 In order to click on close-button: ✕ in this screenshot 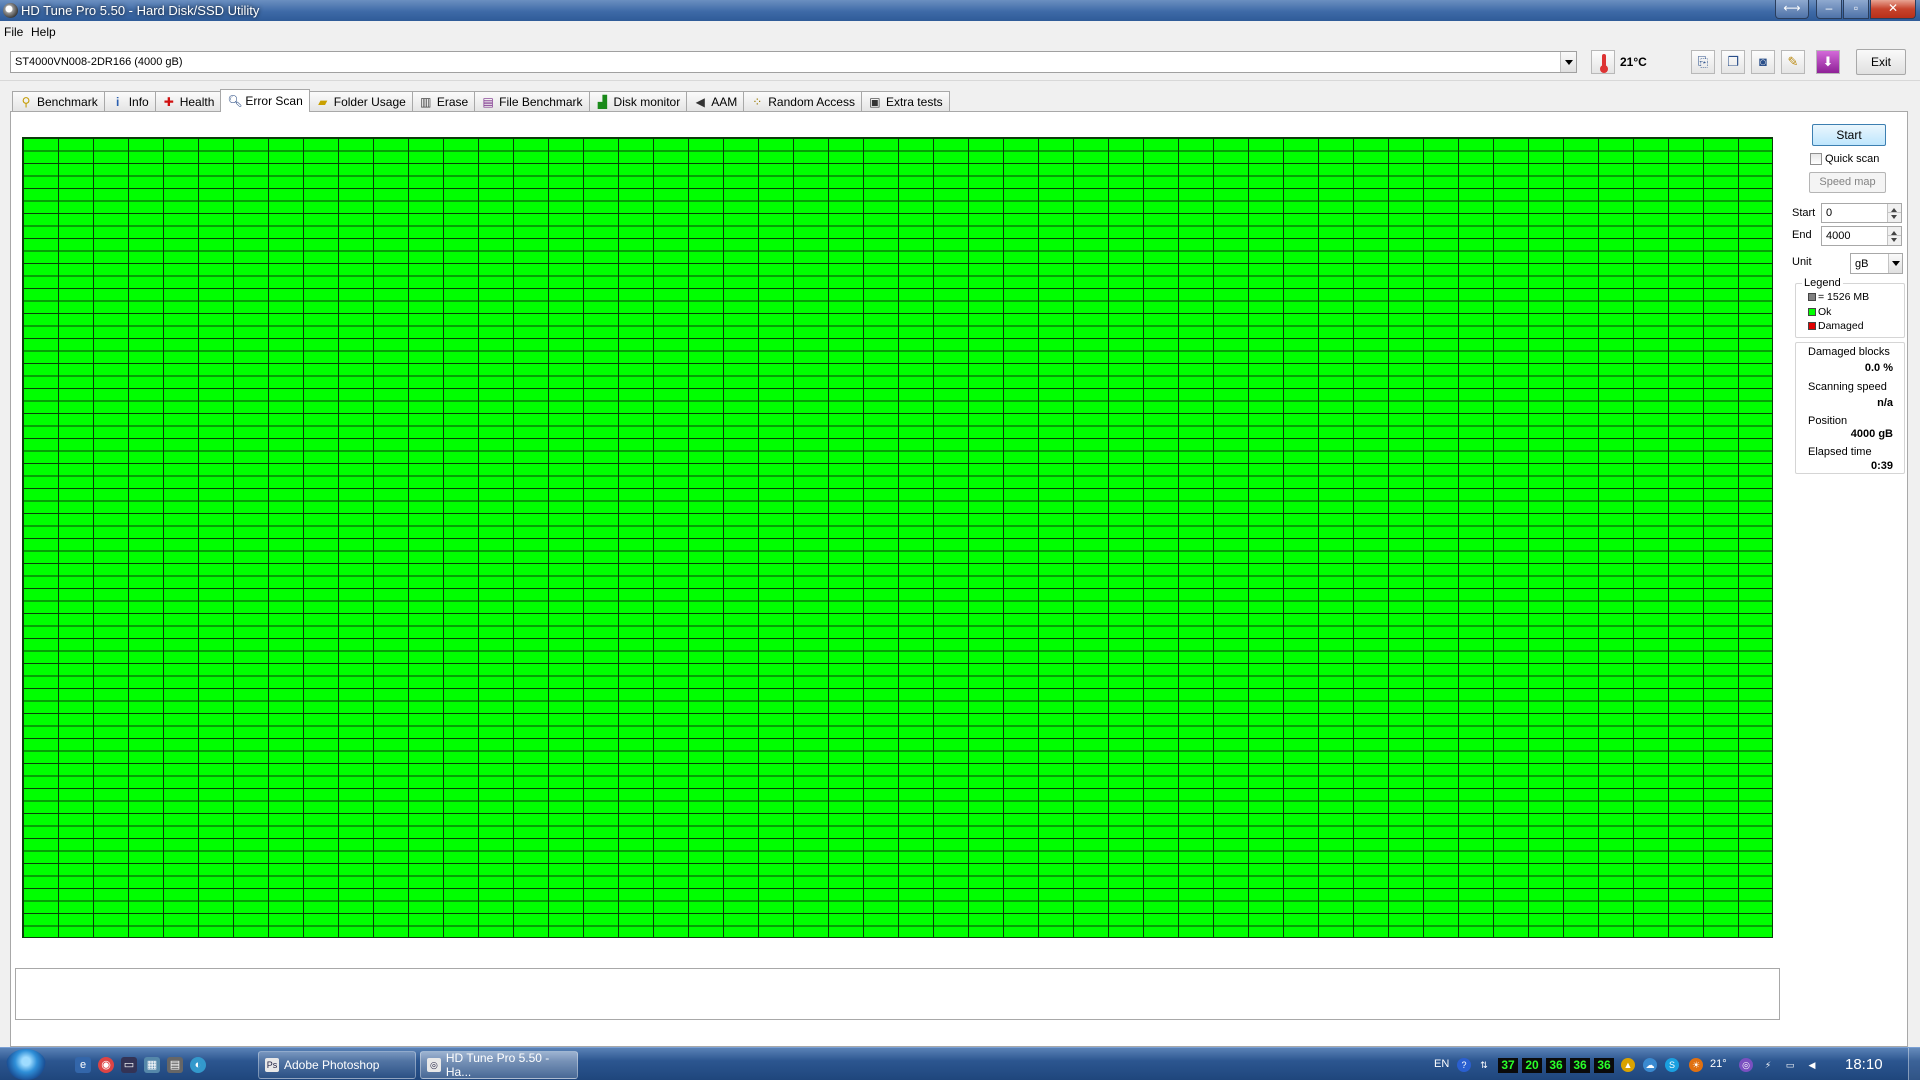, I will do `click(1893, 9)`.